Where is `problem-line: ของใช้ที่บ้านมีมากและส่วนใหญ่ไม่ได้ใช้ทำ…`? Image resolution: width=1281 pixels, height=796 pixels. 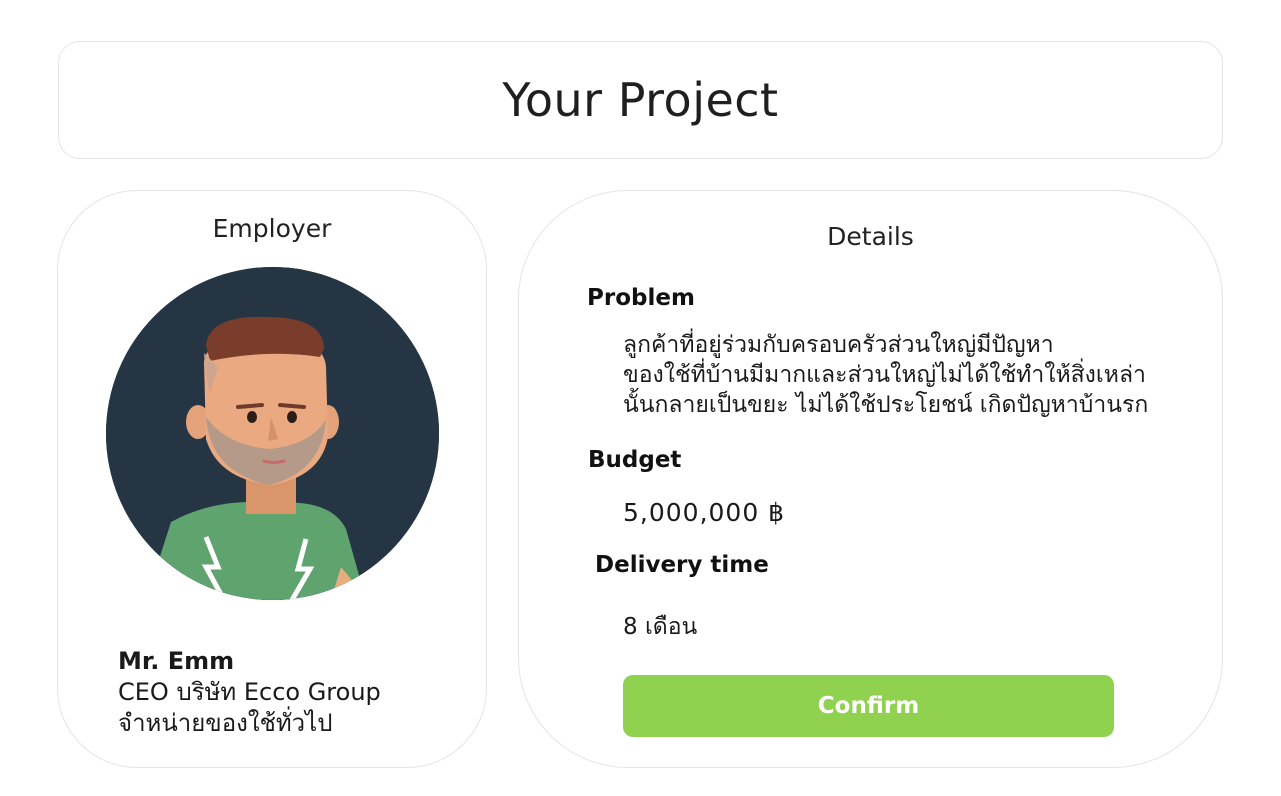 problem-line: ของใช้ที่บ้านมีมากและส่วนใหญ่ไม่ได้ใช้ทำ… is located at coordinates (884, 375).